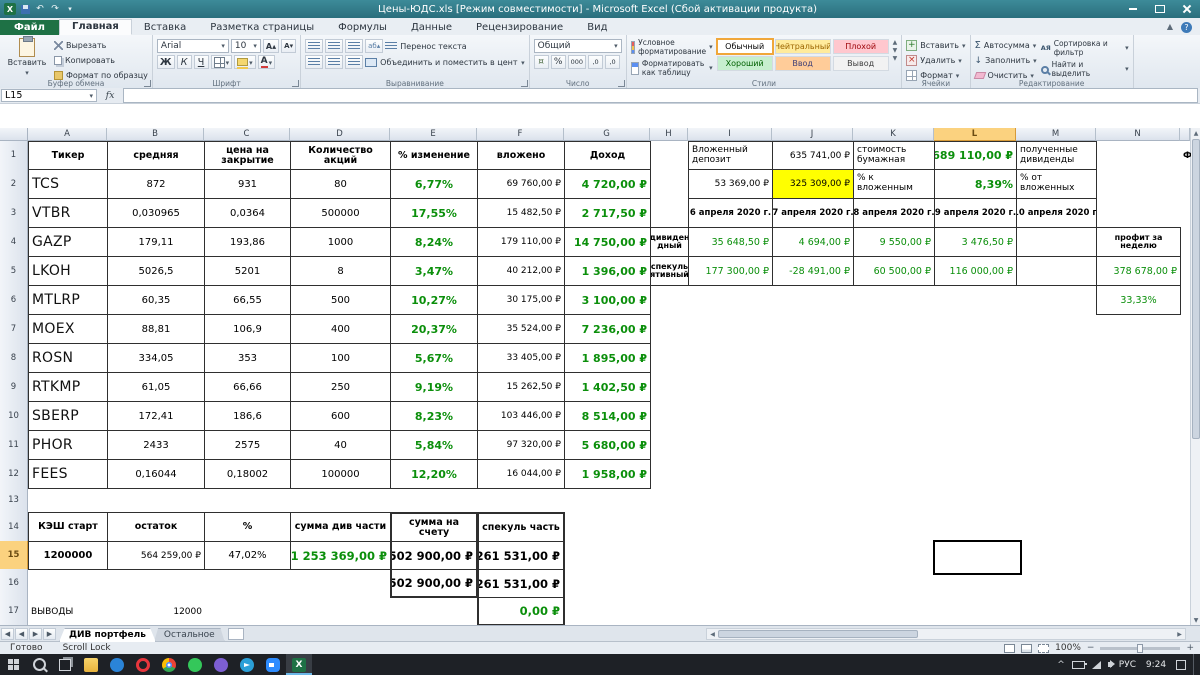  What do you see at coordinates (1195, 664) in the screenshot?
I see `show-desktop-button` at bounding box center [1195, 664].